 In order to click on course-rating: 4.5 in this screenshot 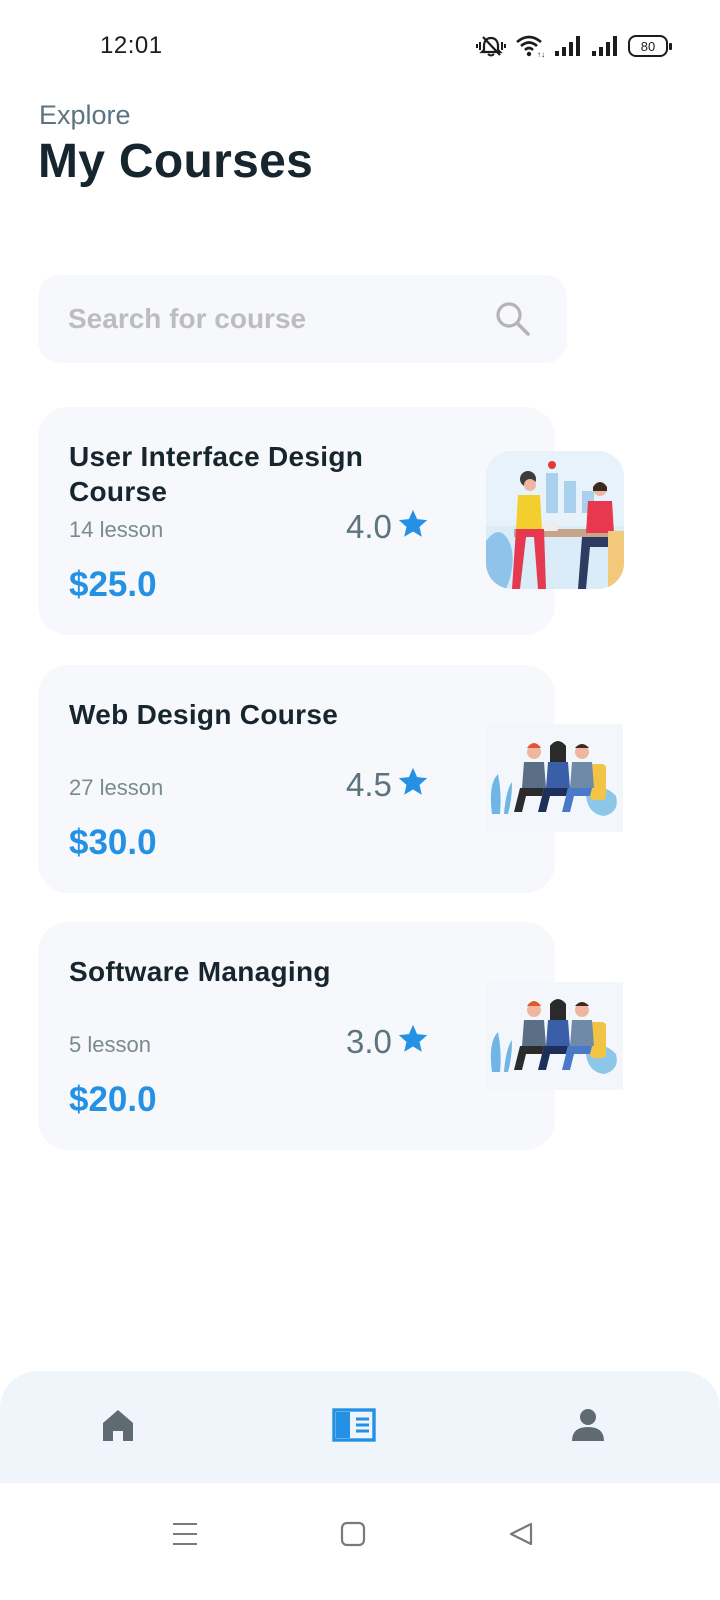, I will do `click(388, 784)`.